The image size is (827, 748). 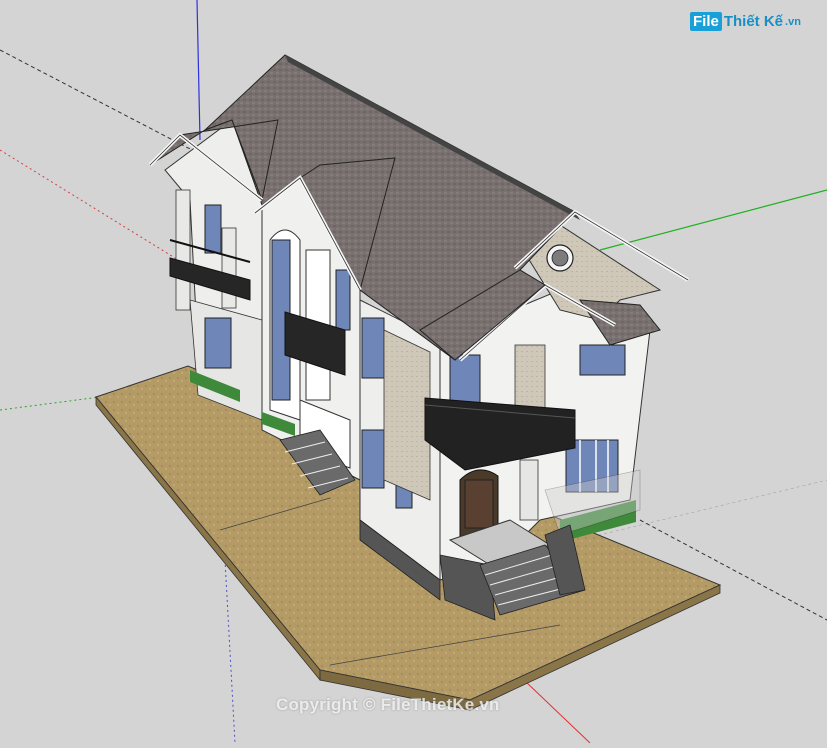 What do you see at coordinates (793, 21) in the screenshot?
I see `logo-suffix: .vn` at bounding box center [793, 21].